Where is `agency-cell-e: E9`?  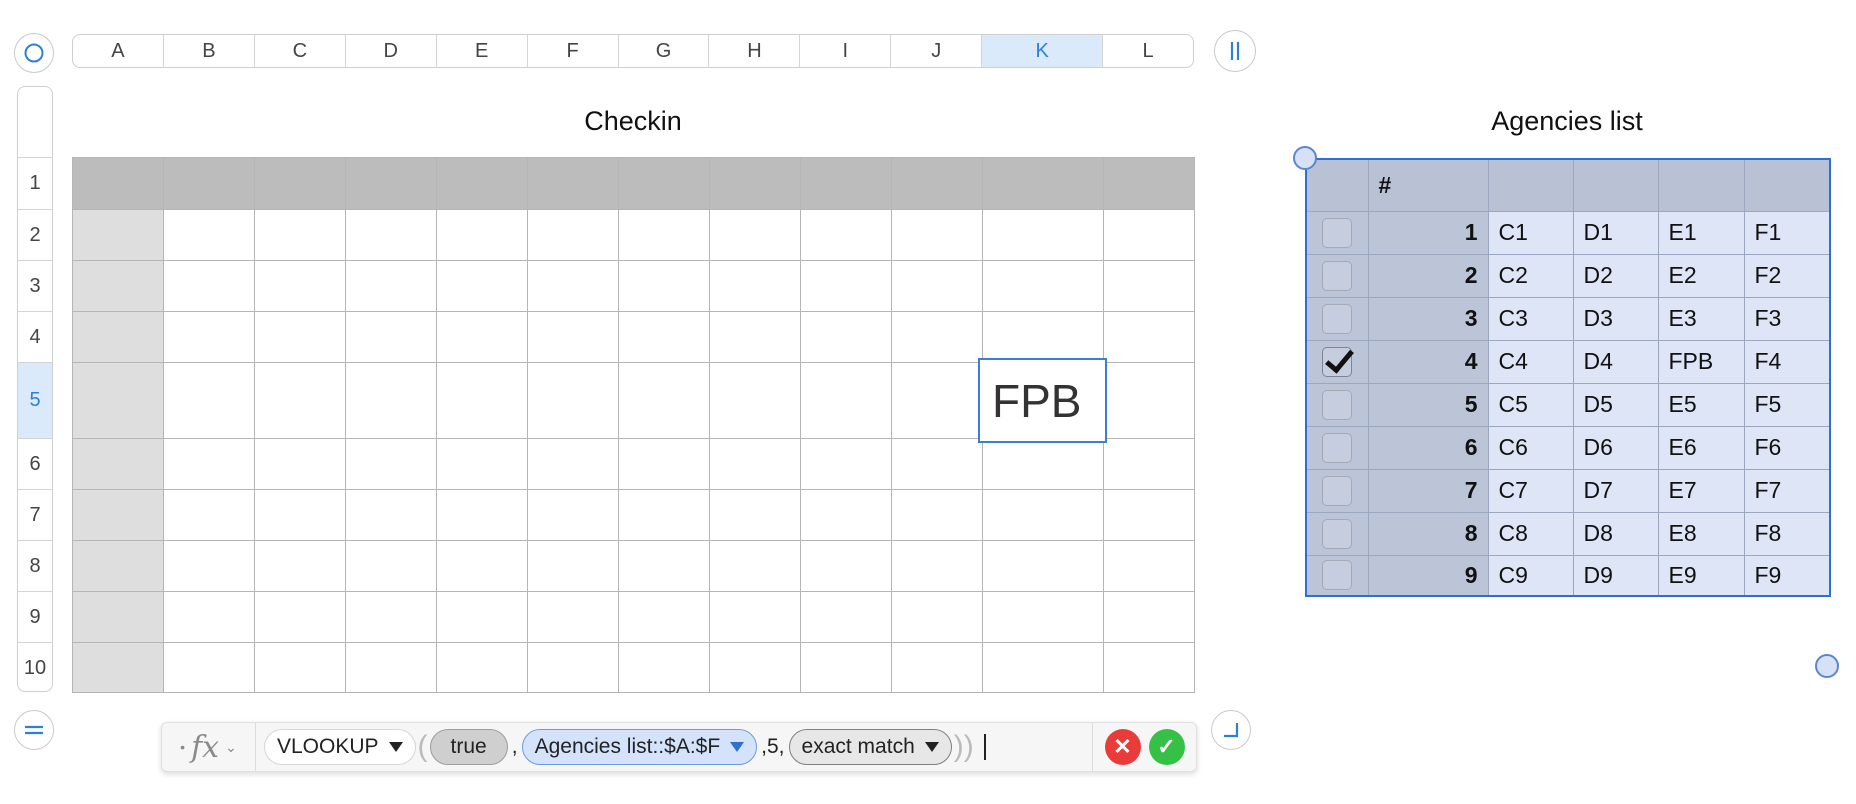
agency-cell-e: E9 is located at coordinates (1701, 575).